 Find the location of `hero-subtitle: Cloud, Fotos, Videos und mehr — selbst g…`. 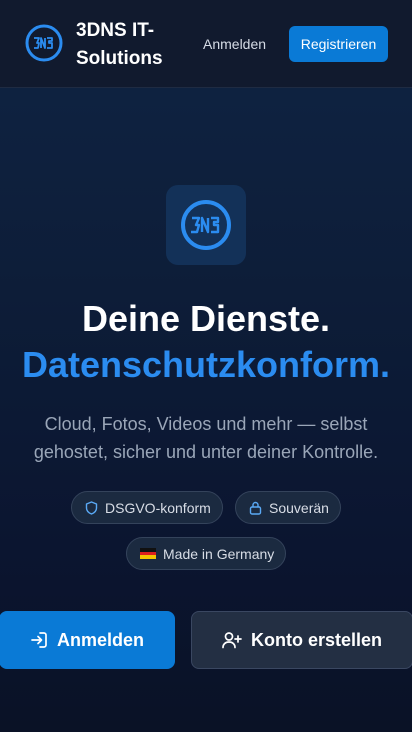

hero-subtitle: Cloud, Fotos, Videos und mehr — selbst g… is located at coordinates (206, 438).